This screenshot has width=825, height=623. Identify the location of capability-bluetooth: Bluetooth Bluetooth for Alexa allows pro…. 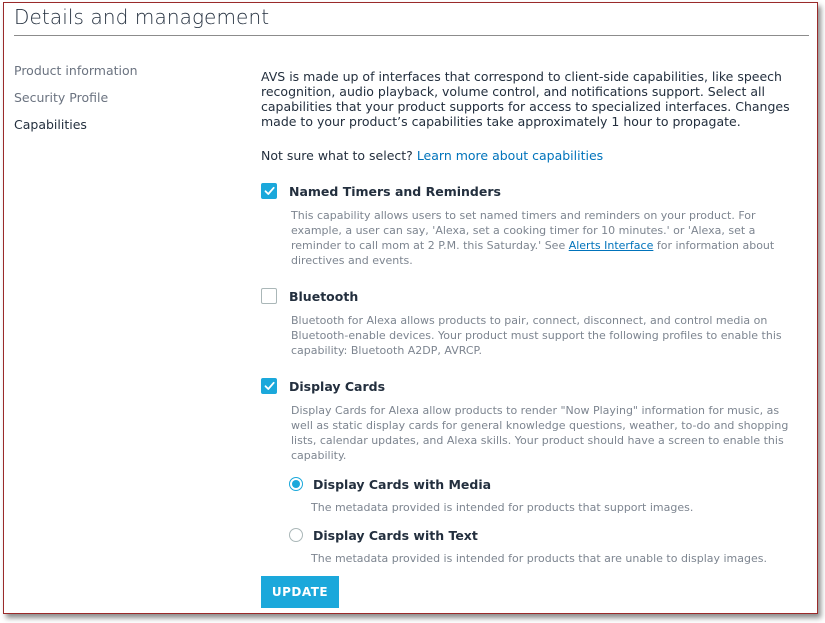
(531, 322).